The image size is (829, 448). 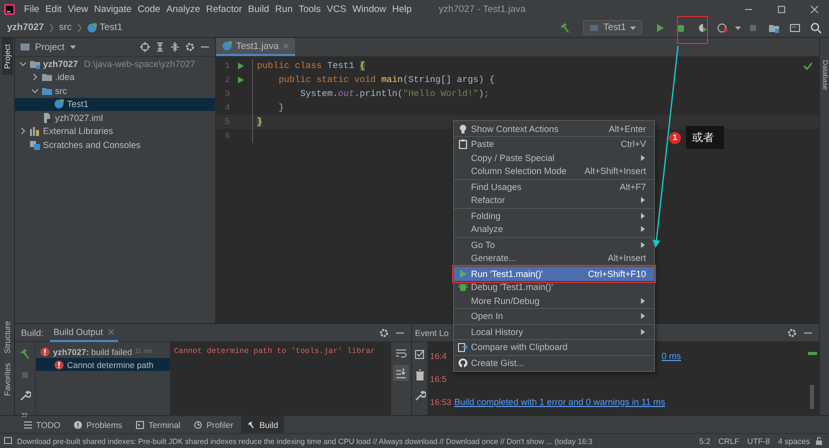 I want to click on menu-item: Code, so click(x=149, y=9).